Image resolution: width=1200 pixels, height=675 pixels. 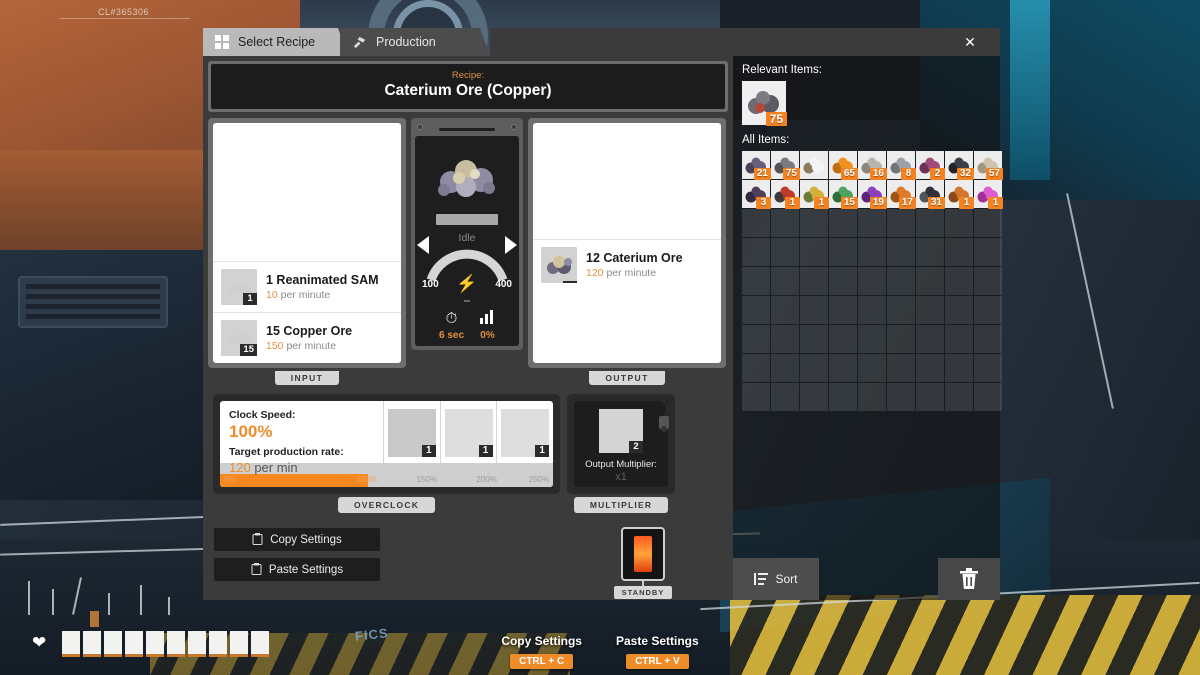 I want to click on inventory-item-rock-grey: 16, so click(x=872, y=165).